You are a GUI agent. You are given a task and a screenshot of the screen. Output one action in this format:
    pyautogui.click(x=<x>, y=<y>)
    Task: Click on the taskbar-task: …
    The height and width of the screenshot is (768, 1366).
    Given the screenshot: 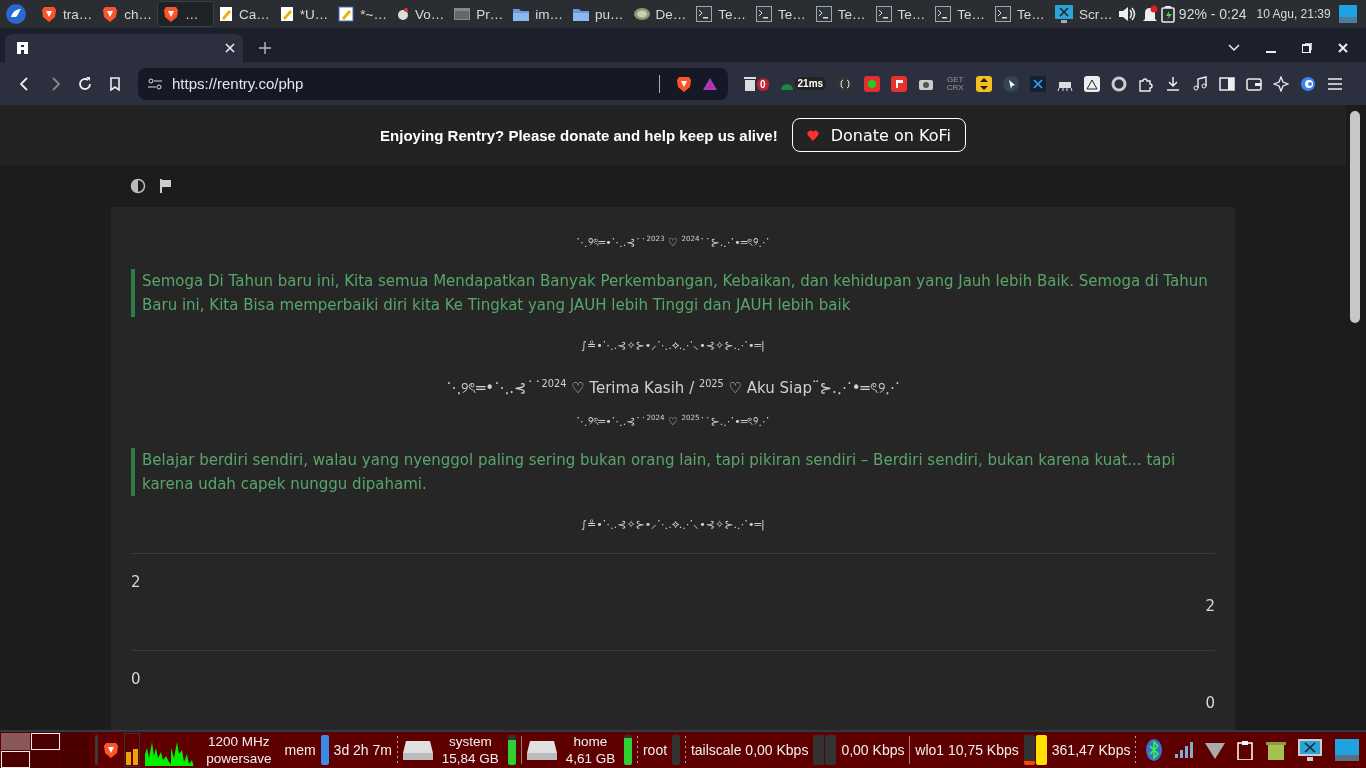 What is the action you would take?
    pyautogui.click(x=186, y=14)
    